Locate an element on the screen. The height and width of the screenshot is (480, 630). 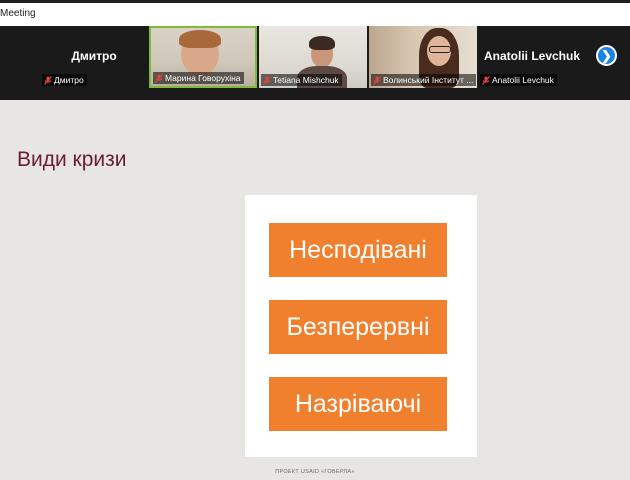
participant-tile-anatolii: Anatolii Levchuk Anatolii Levchuk is located at coordinates (532, 57).